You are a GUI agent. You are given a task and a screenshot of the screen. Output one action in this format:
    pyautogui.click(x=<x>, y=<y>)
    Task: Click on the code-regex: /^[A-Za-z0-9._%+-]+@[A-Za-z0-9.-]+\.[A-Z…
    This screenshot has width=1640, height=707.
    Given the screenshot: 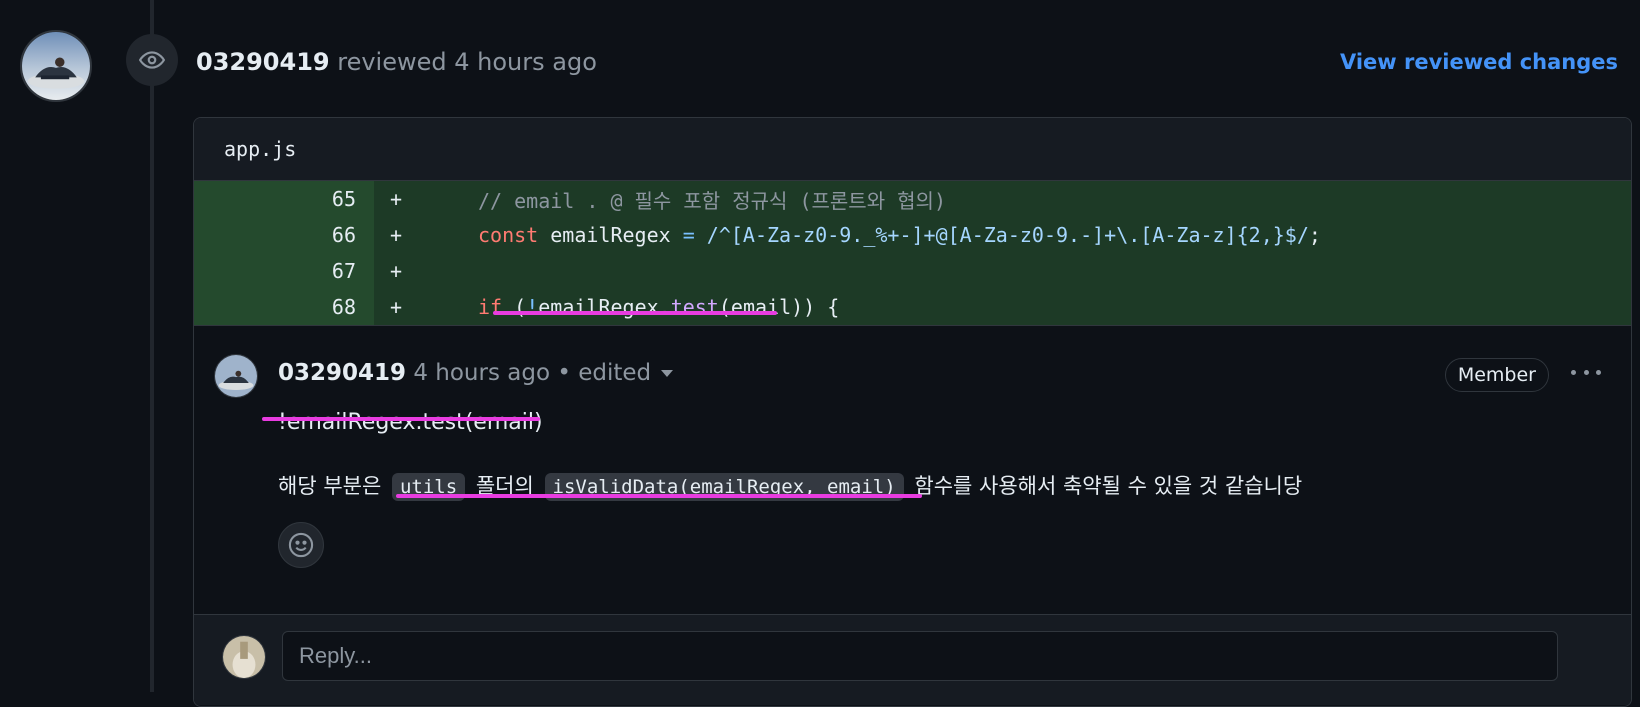 What is the action you would take?
    pyautogui.click(x=1001, y=235)
    